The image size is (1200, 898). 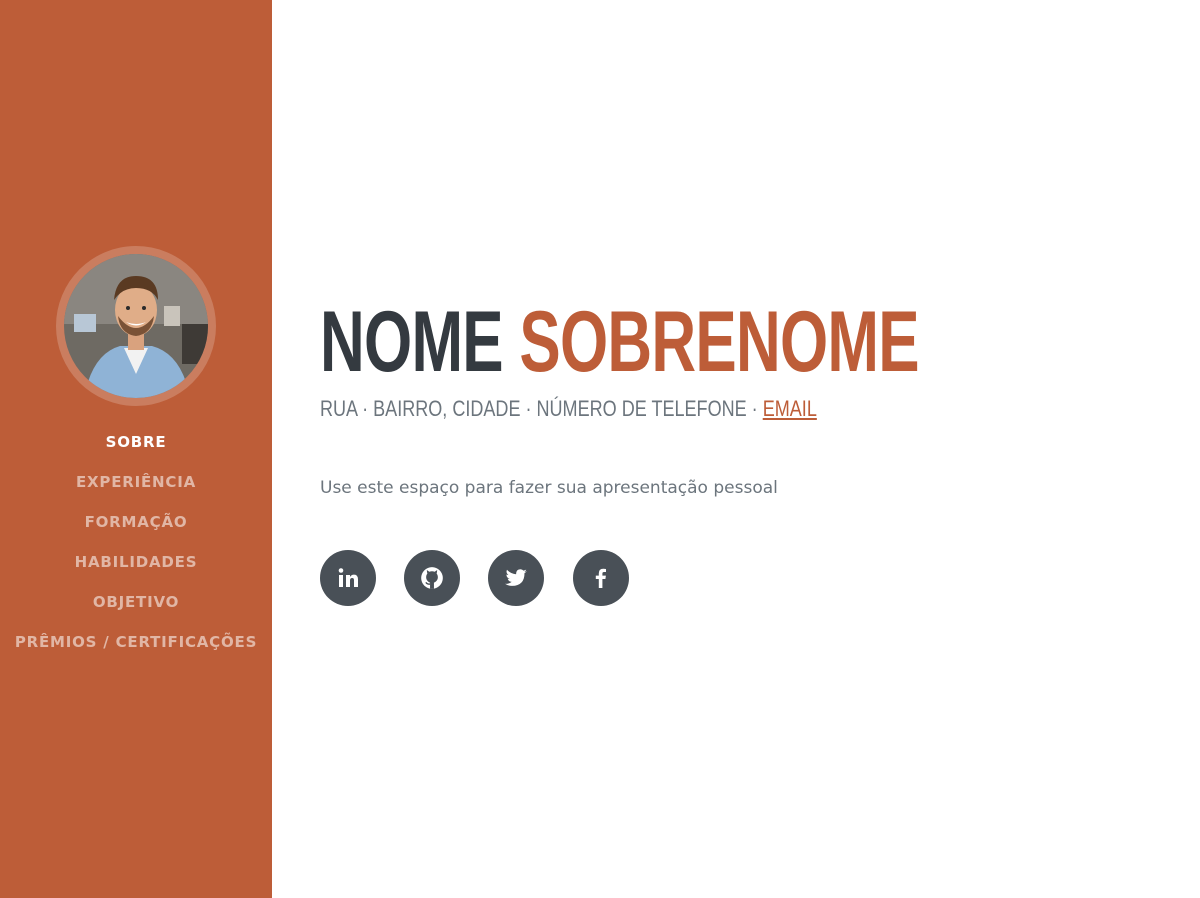 I want to click on email-link: EMAIL, so click(x=790, y=408).